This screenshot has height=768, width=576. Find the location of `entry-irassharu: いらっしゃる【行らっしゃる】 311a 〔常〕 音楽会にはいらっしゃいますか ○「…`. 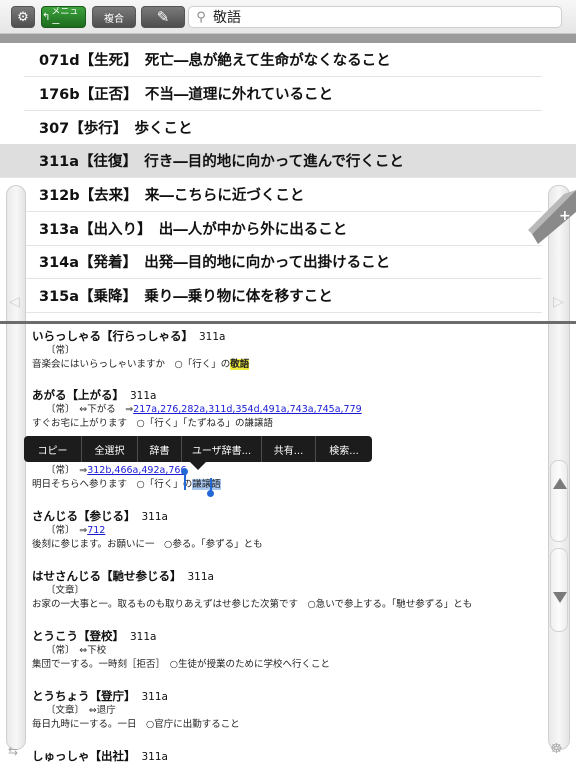

entry-irassharu: いらっしゃる【行らっしゃる】 311a 〔常〕 音楽会にはいらっしゃいますか ○「… is located at coordinates (286, 350).